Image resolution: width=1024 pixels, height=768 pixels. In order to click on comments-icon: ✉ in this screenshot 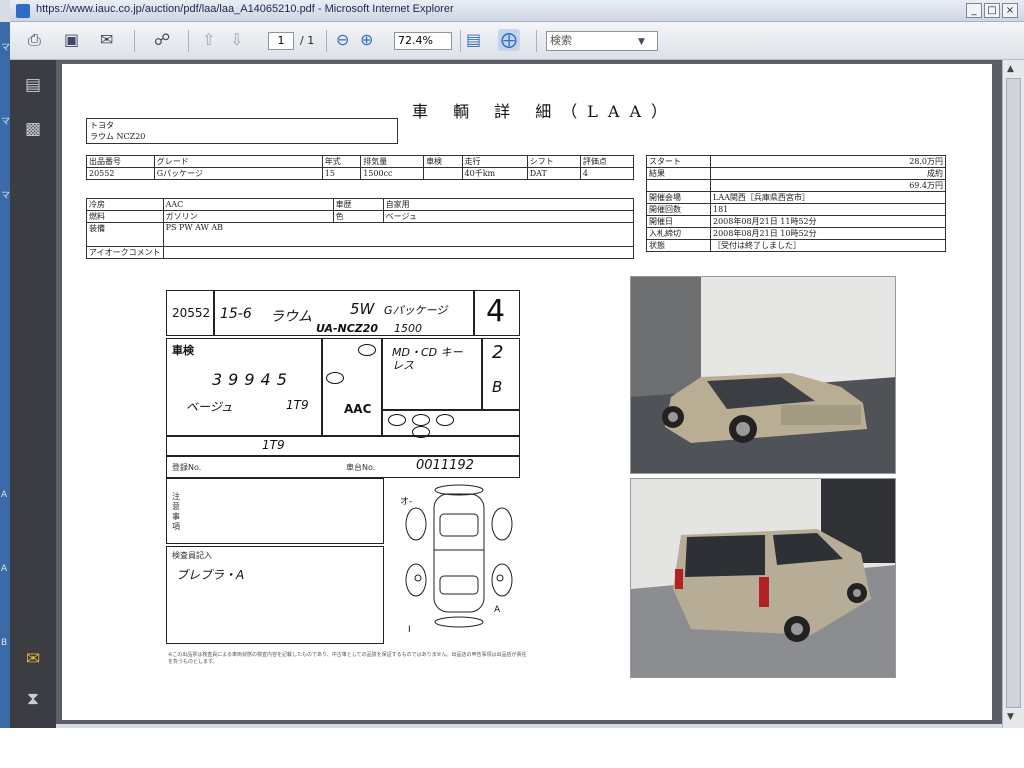, I will do `click(33, 659)`.